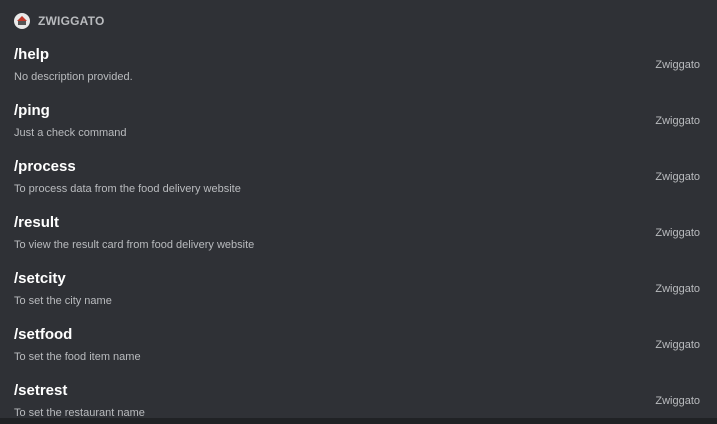  What do you see at coordinates (77, 357) in the screenshot?
I see `command-description: To set the food item name` at bounding box center [77, 357].